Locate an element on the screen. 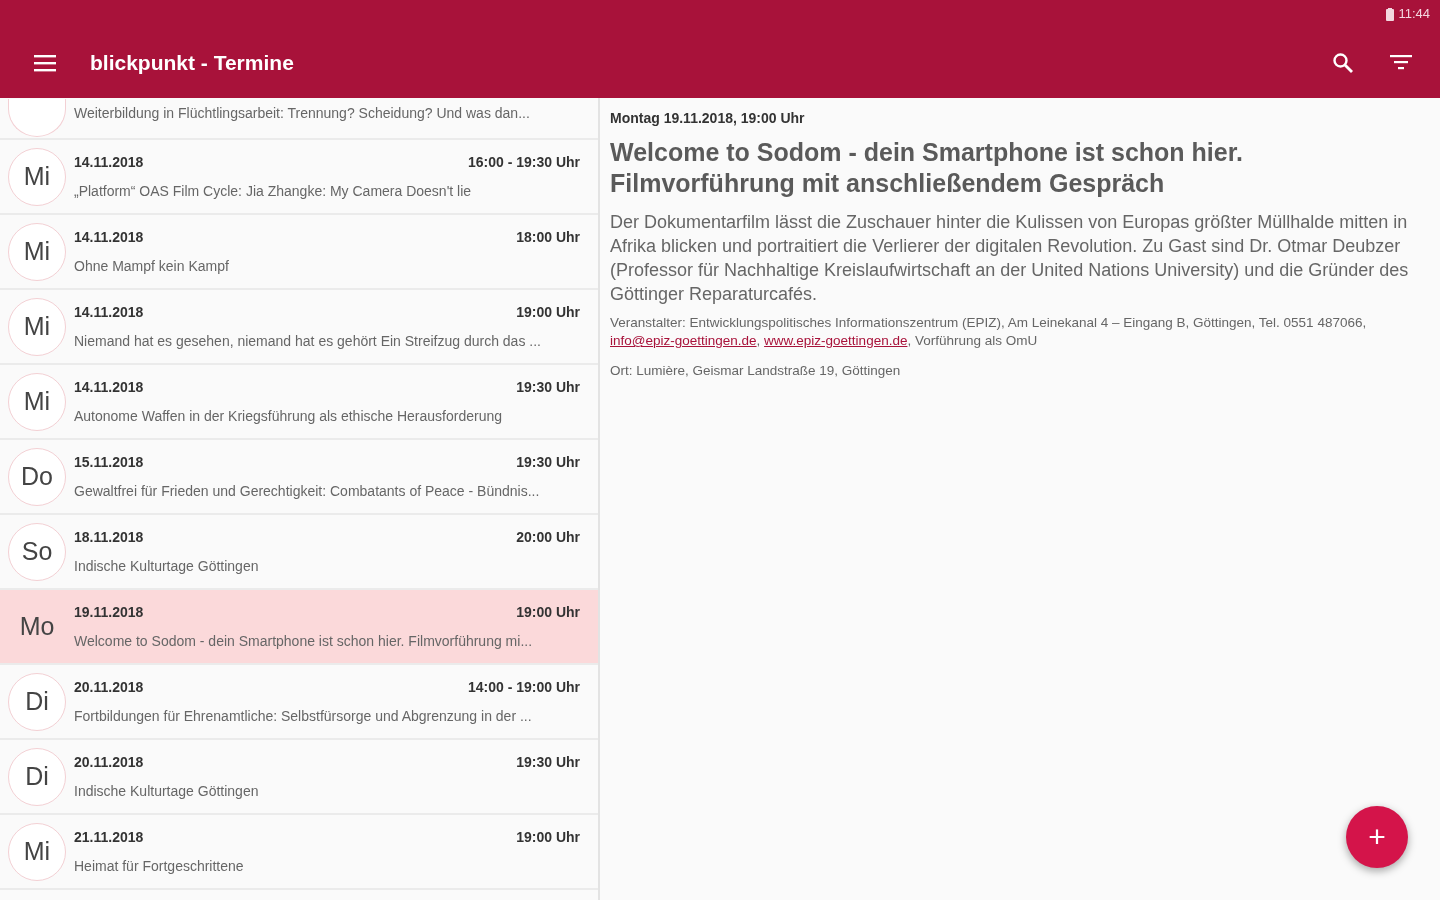  event-title: Ohne Mampf kein Kampf is located at coordinates (152, 266).